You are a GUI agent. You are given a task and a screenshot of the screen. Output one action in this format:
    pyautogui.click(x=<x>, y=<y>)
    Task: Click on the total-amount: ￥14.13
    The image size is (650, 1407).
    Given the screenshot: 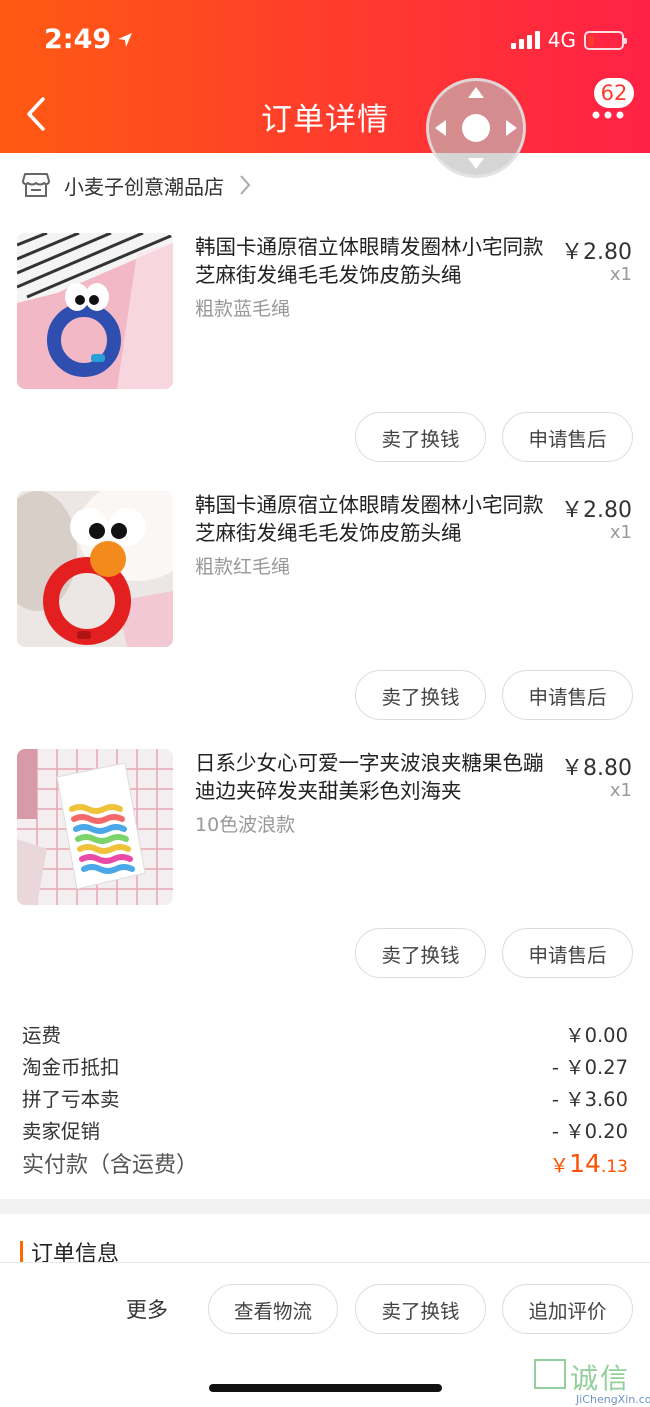 What is the action you would take?
    pyautogui.click(x=589, y=1163)
    